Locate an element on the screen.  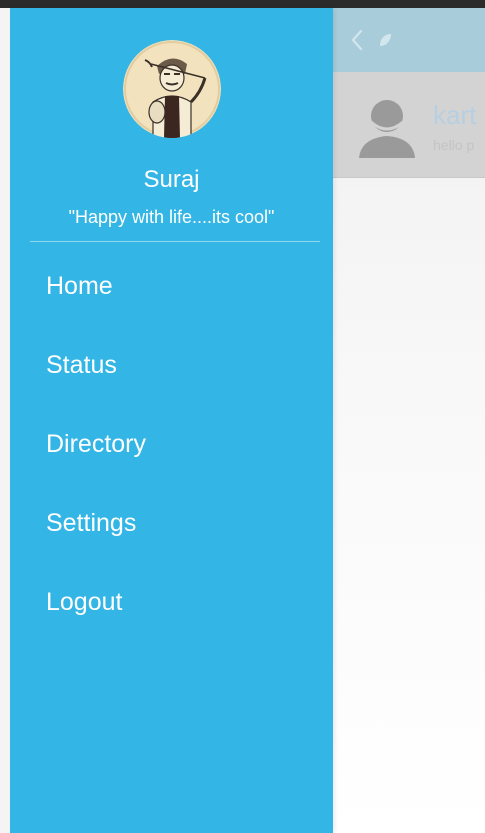
nav-item-directory: Directory is located at coordinates (171, 442).